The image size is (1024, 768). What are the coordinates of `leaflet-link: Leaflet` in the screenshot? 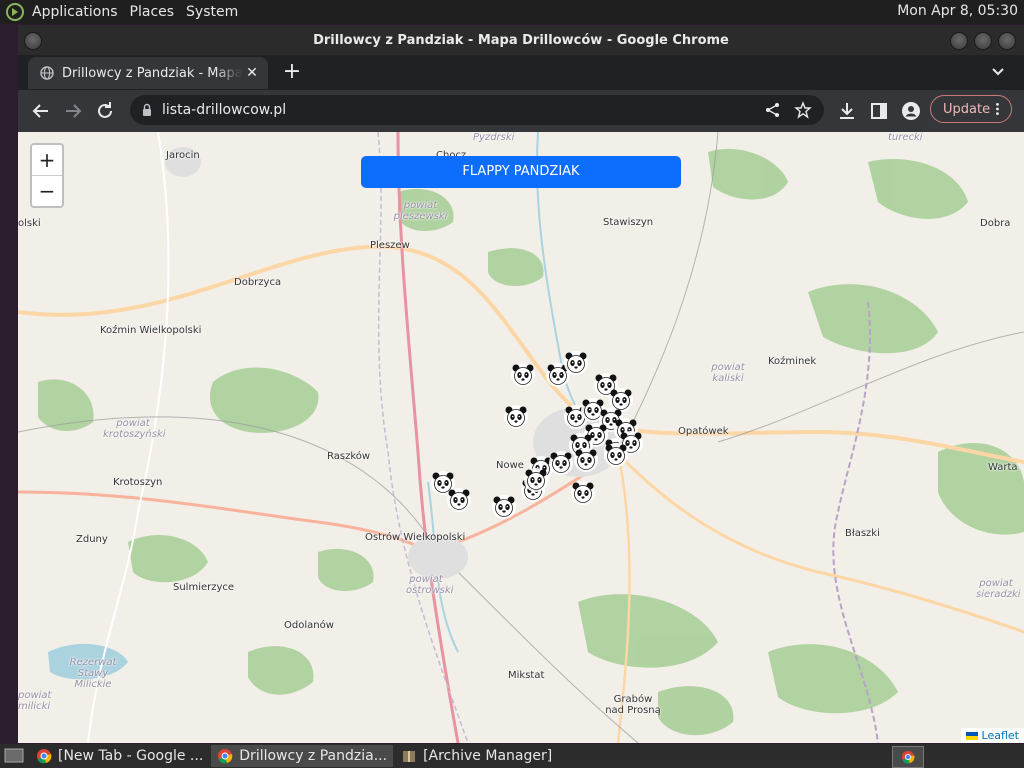 It's located at (1000, 735).